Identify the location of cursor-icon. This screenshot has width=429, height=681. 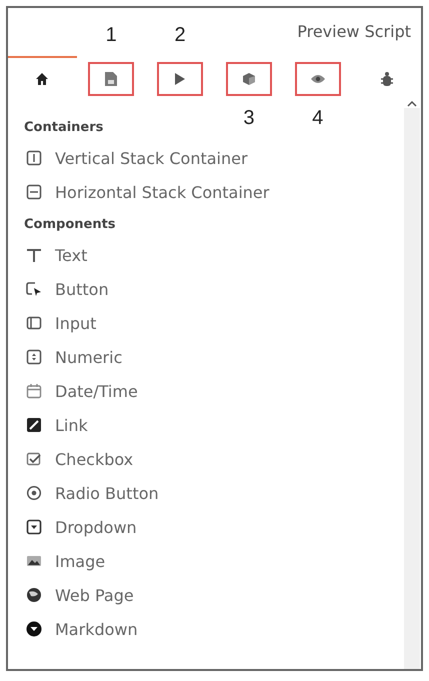
(34, 289).